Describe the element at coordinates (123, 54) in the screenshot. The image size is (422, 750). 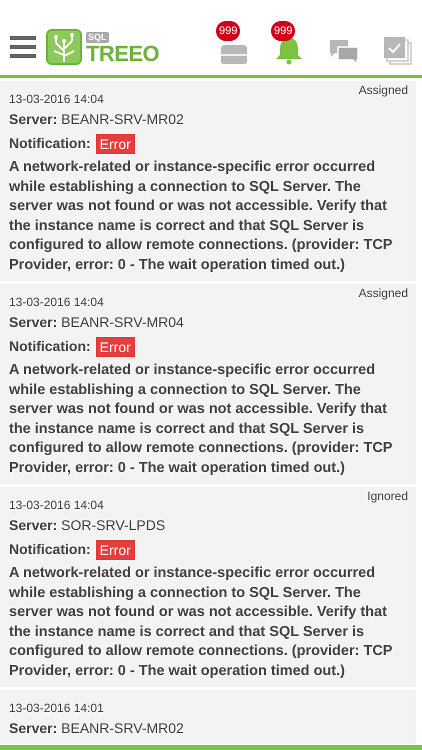
I see `logo-text: TREEO` at that location.